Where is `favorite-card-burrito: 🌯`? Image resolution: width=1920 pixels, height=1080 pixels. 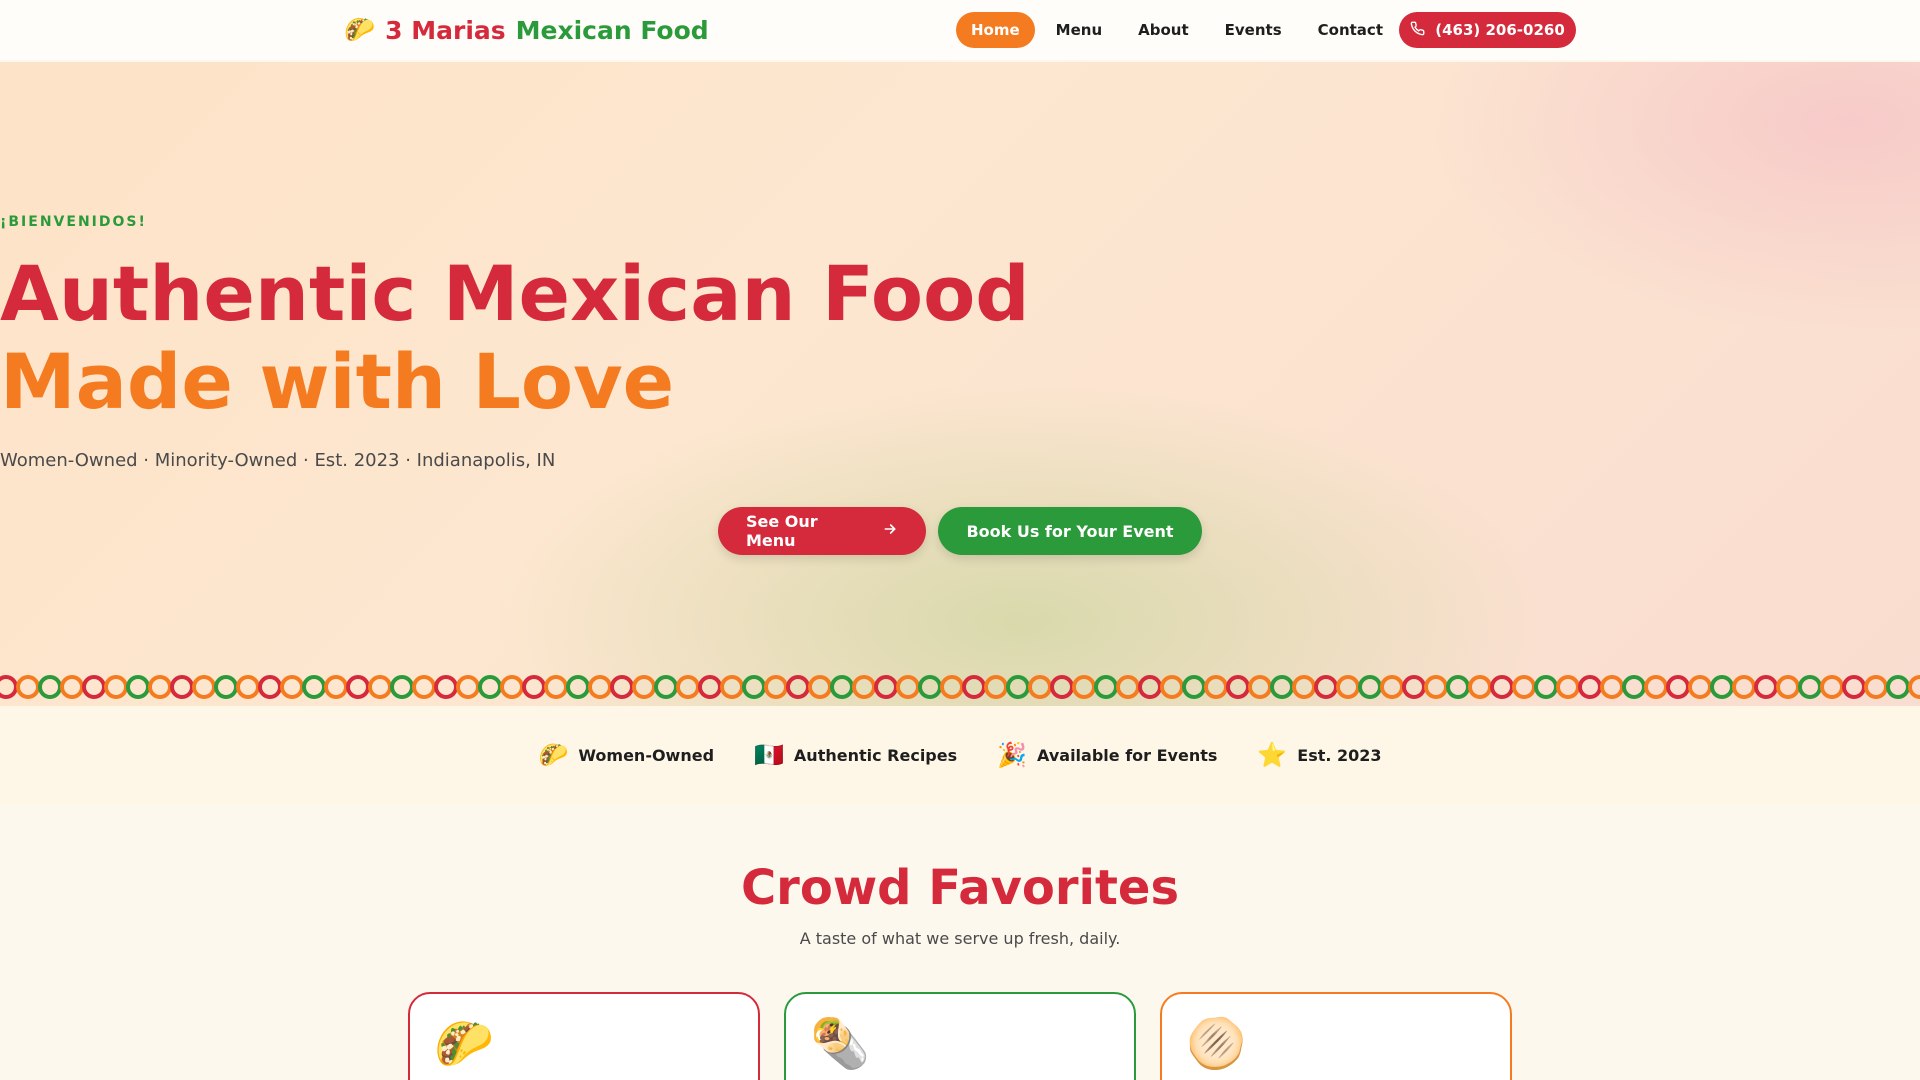 favorite-card-burrito: 🌯 is located at coordinates (960, 1036).